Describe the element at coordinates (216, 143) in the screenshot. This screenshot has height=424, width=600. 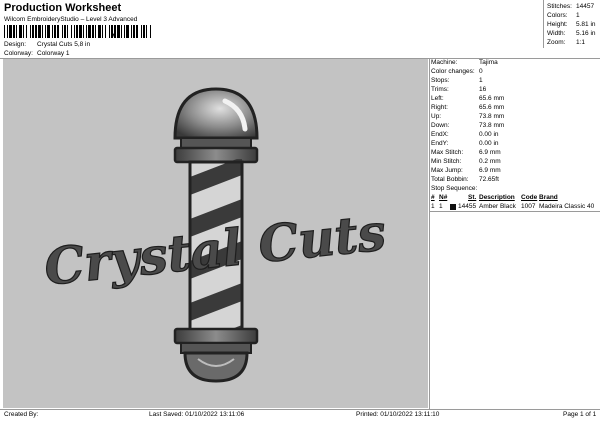
I see `upper-cap-neck` at that location.